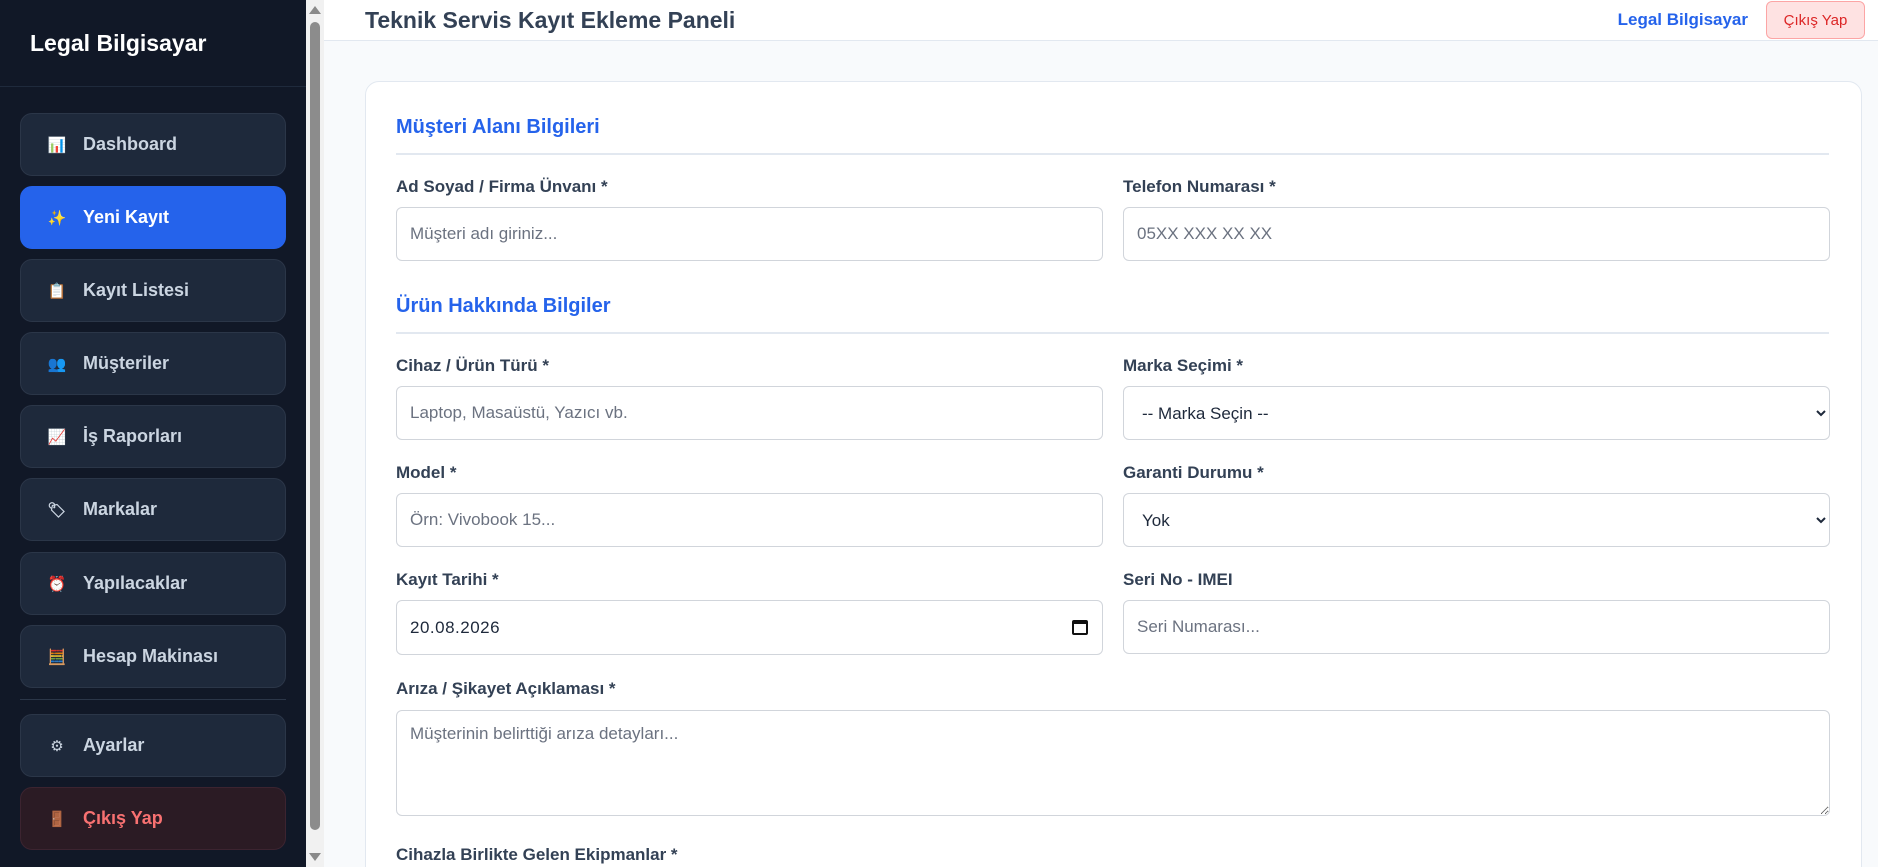  What do you see at coordinates (502, 186) in the screenshot?
I see `name-label: Ad Soyad / Firma Ünvanı *` at bounding box center [502, 186].